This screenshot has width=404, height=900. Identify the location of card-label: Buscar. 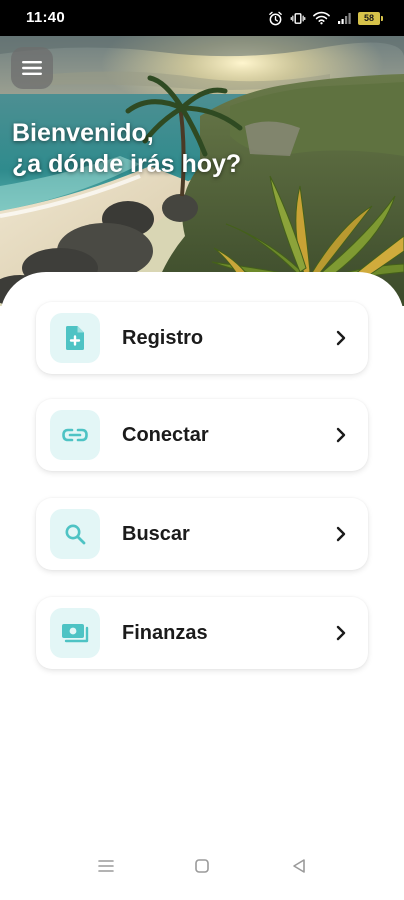
(156, 534).